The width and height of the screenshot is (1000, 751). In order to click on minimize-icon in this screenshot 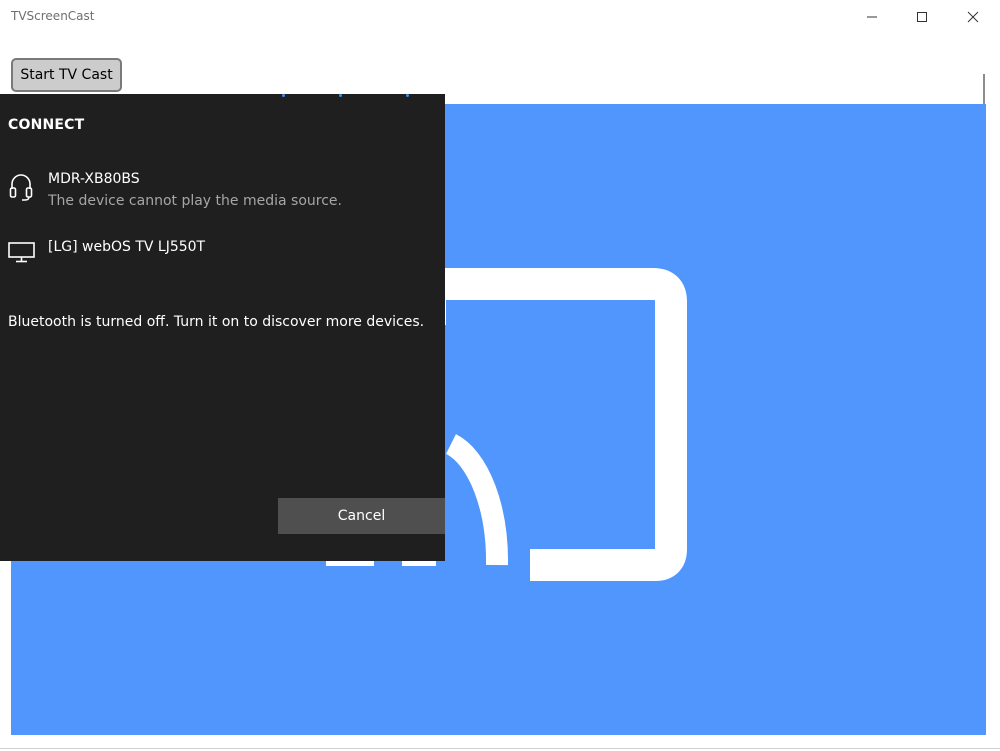, I will do `click(872, 17)`.